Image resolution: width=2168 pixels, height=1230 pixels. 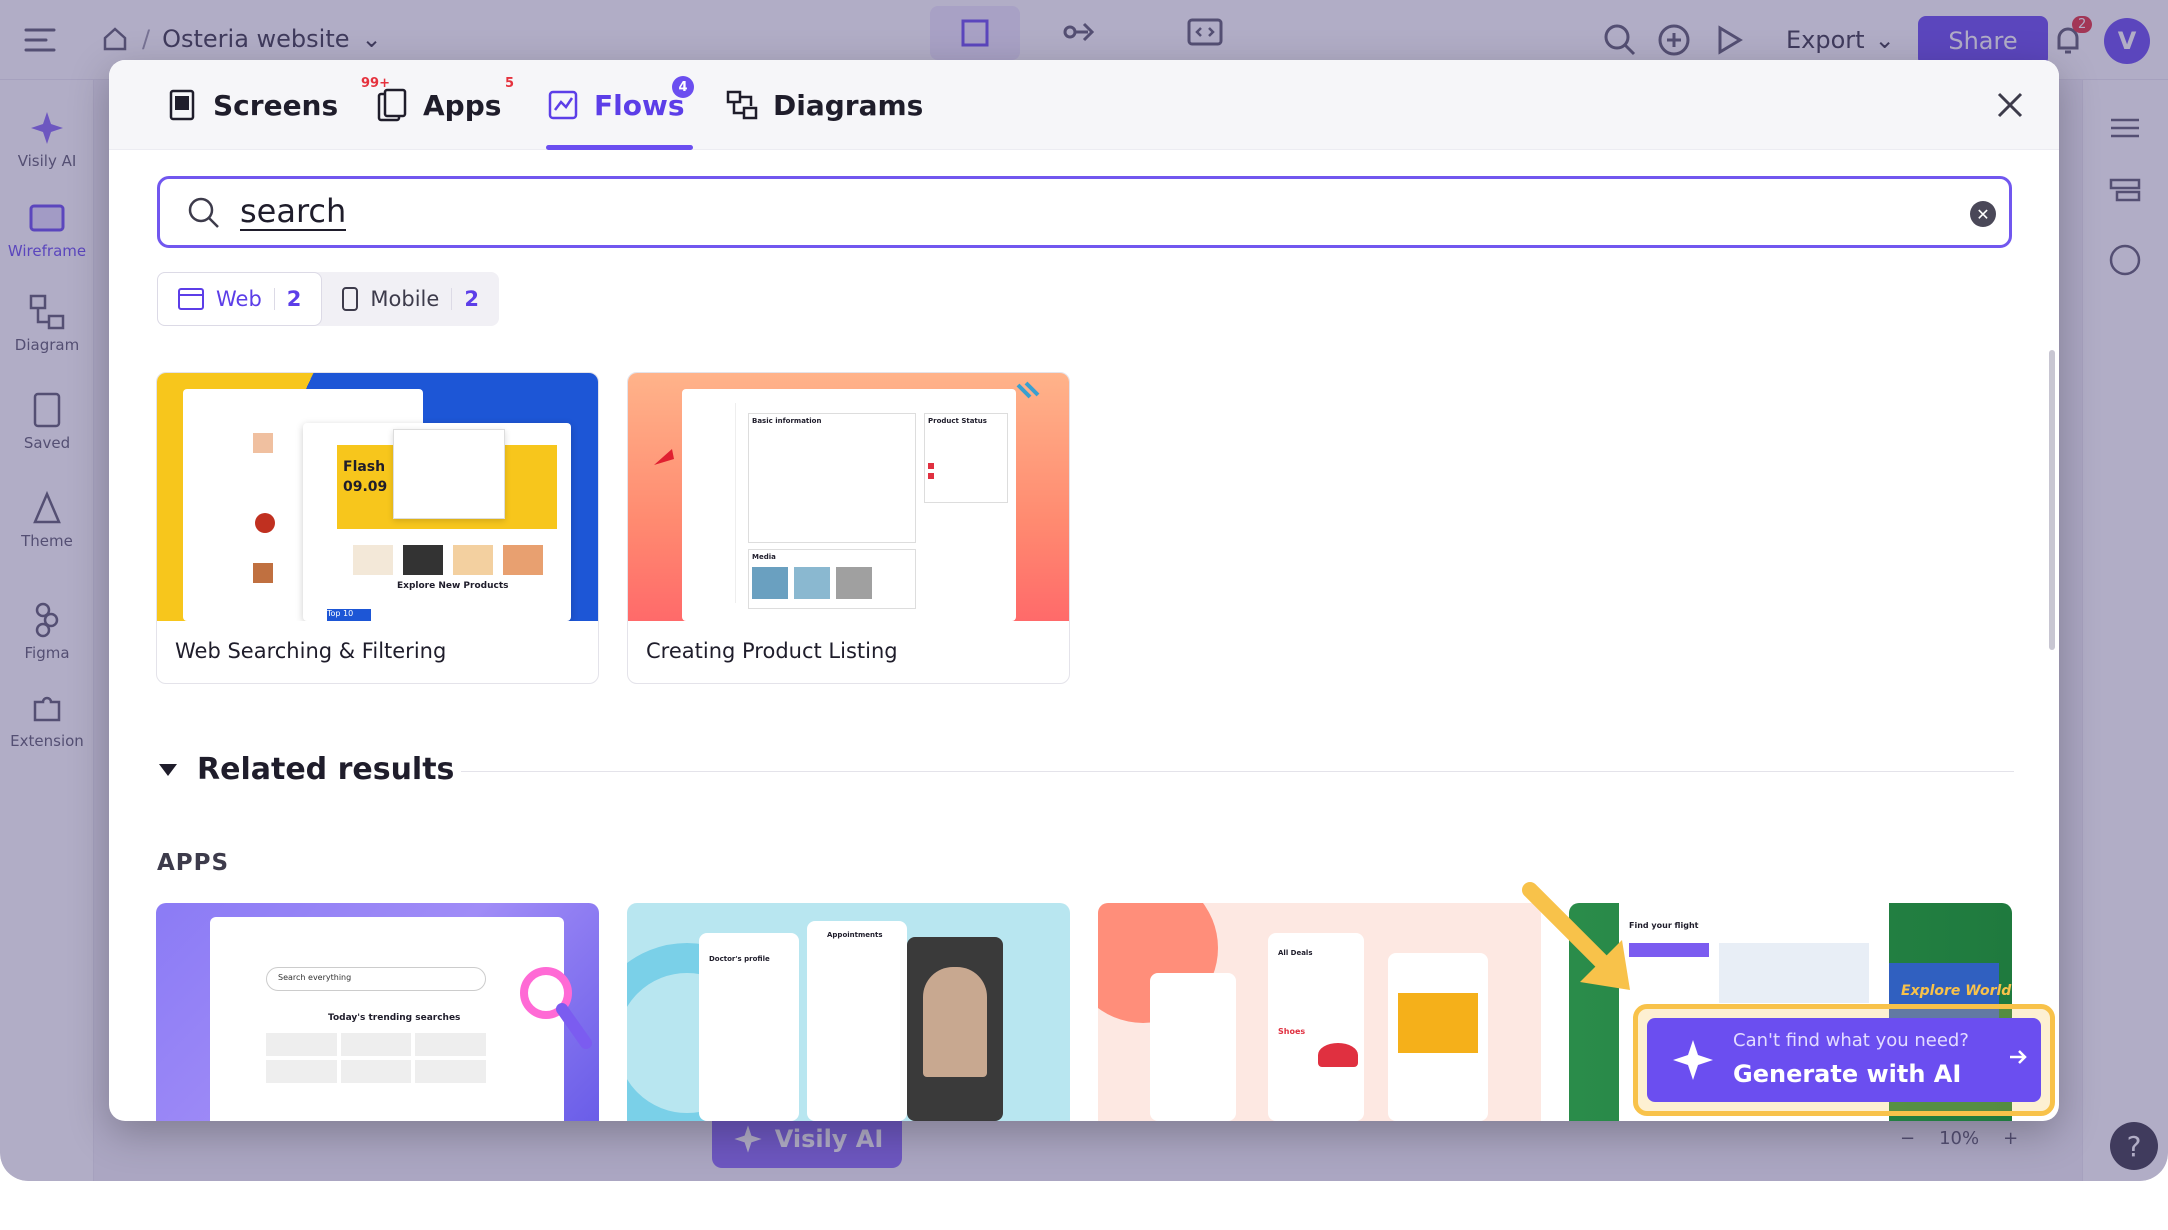 What do you see at coordinates (1295, 953) in the screenshot?
I see `thumb-text: All Deals` at bounding box center [1295, 953].